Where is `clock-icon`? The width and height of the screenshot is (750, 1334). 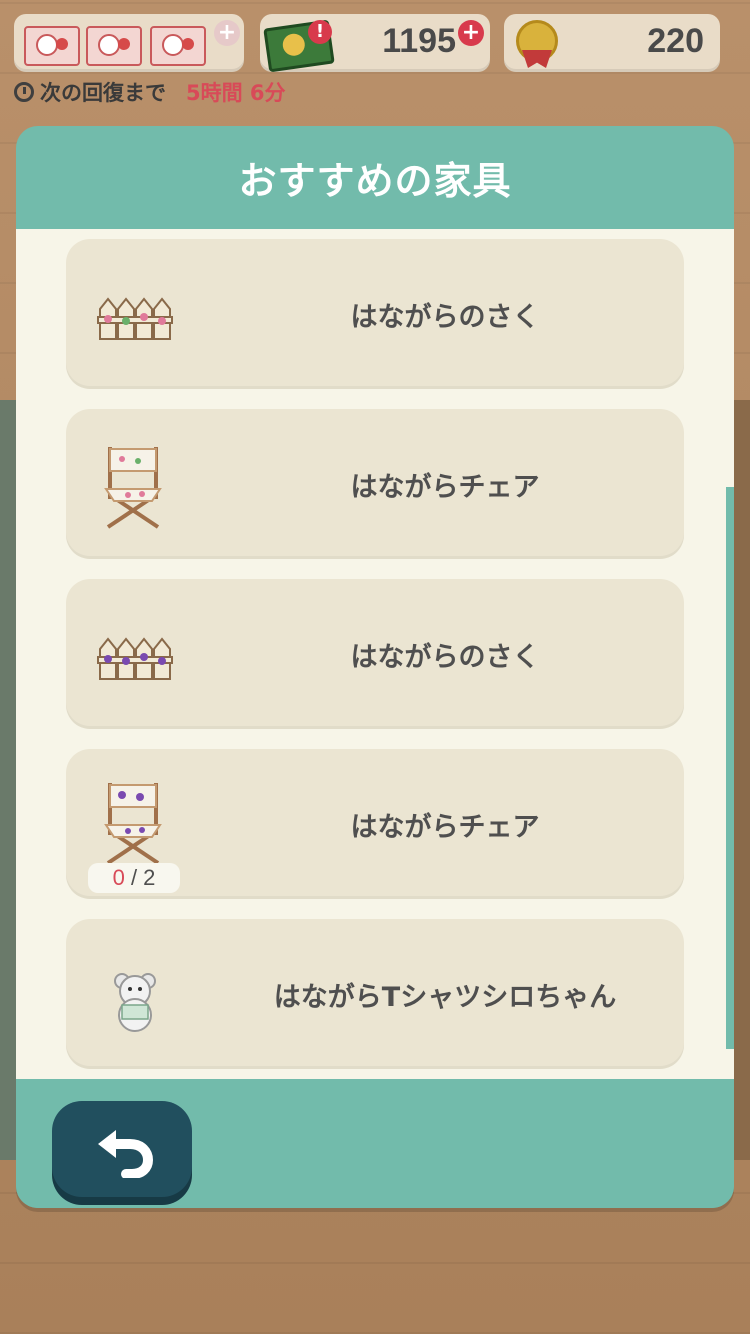 clock-icon is located at coordinates (24, 92).